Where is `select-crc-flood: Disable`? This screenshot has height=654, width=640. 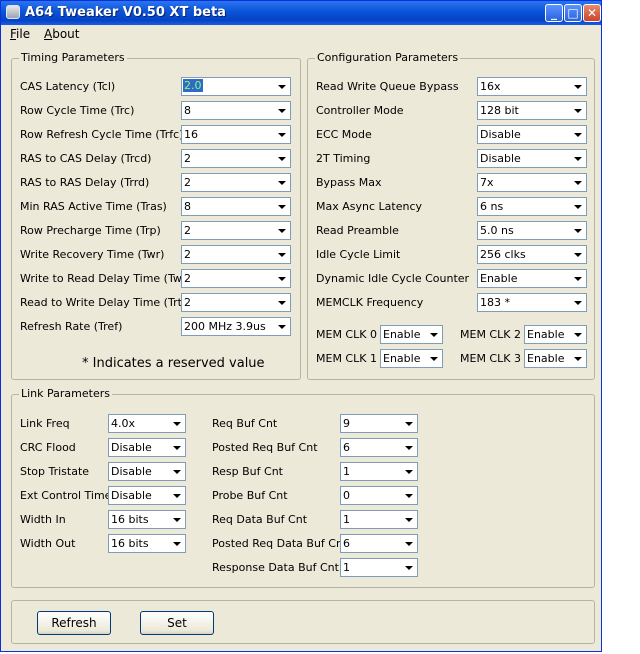
select-crc-flood: Disable is located at coordinates (147, 447).